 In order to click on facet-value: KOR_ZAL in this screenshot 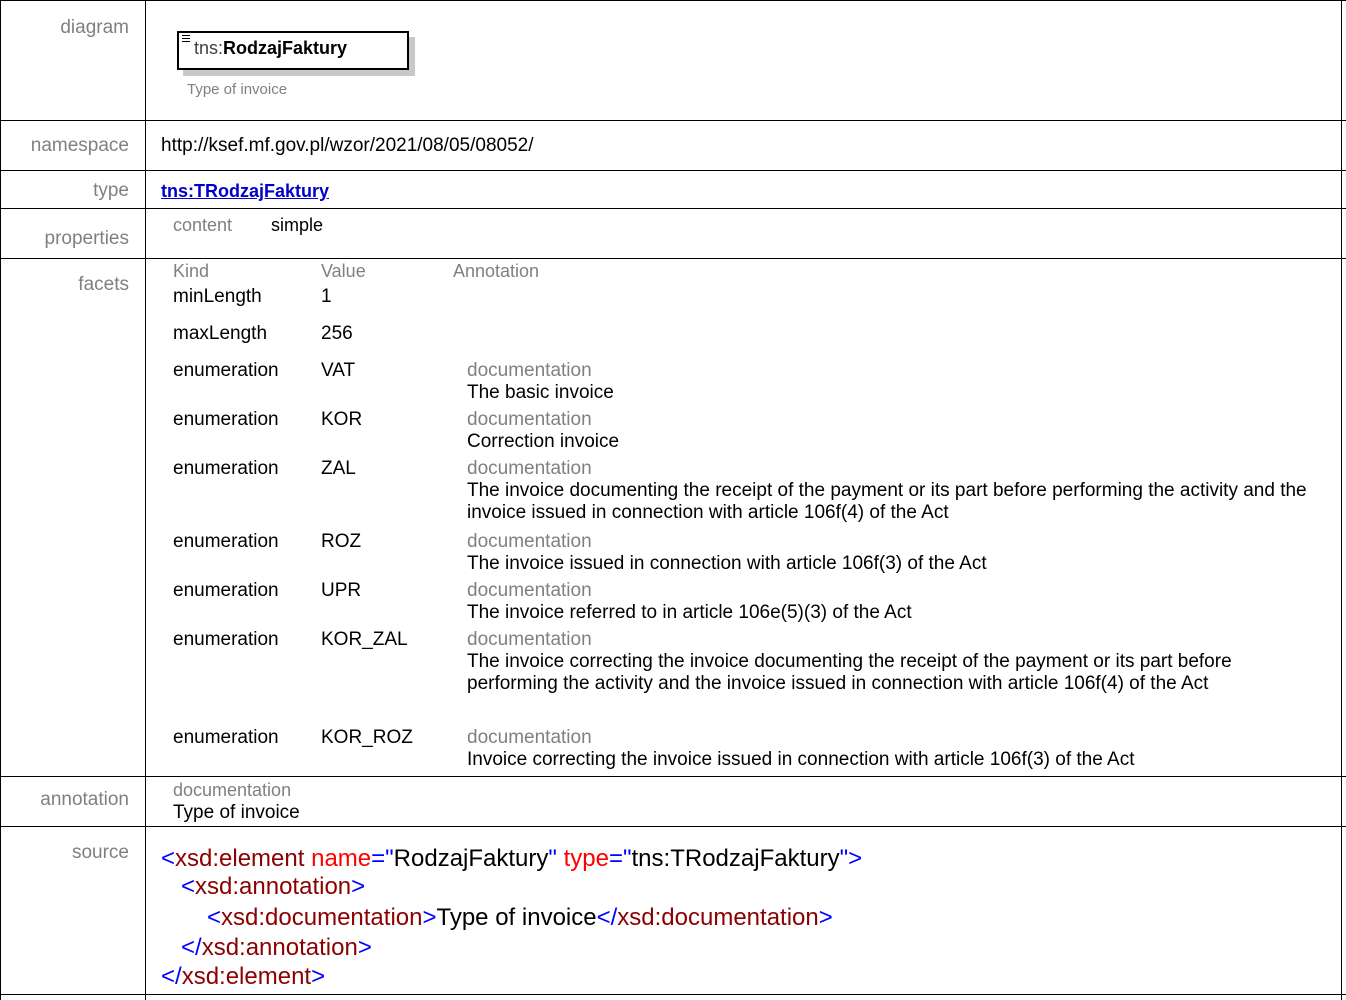, I will do `click(364, 639)`.